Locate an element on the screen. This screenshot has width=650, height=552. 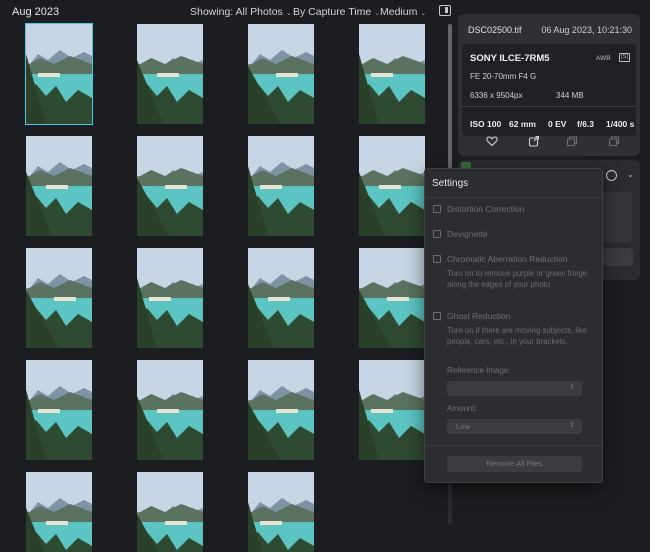
awb-label: AWB is located at coordinates (603, 58).